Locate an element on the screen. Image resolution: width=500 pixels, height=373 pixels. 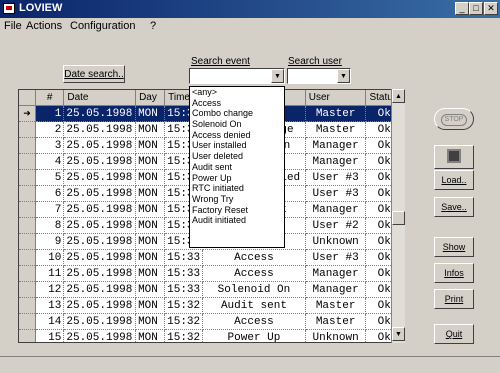
date-search-label: Date search.. is located at coordinates (94, 74).